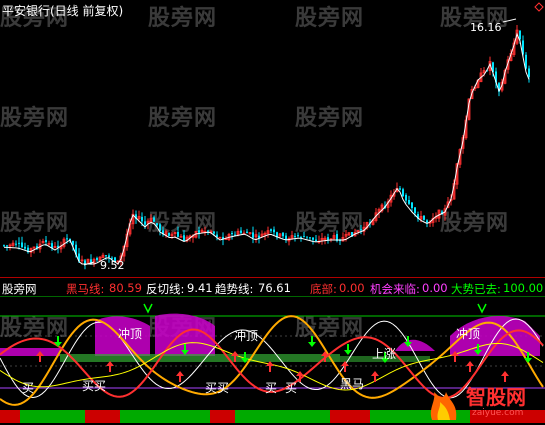 Image resolution: width=545 pixels, height=425 pixels. Describe the element at coordinates (272, 277) in the screenshot. I see `panel-divider` at that location.